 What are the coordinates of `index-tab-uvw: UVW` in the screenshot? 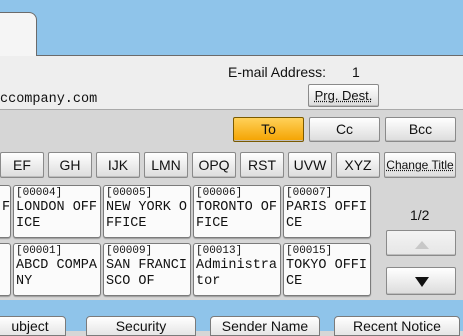 It's located at (310, 165).